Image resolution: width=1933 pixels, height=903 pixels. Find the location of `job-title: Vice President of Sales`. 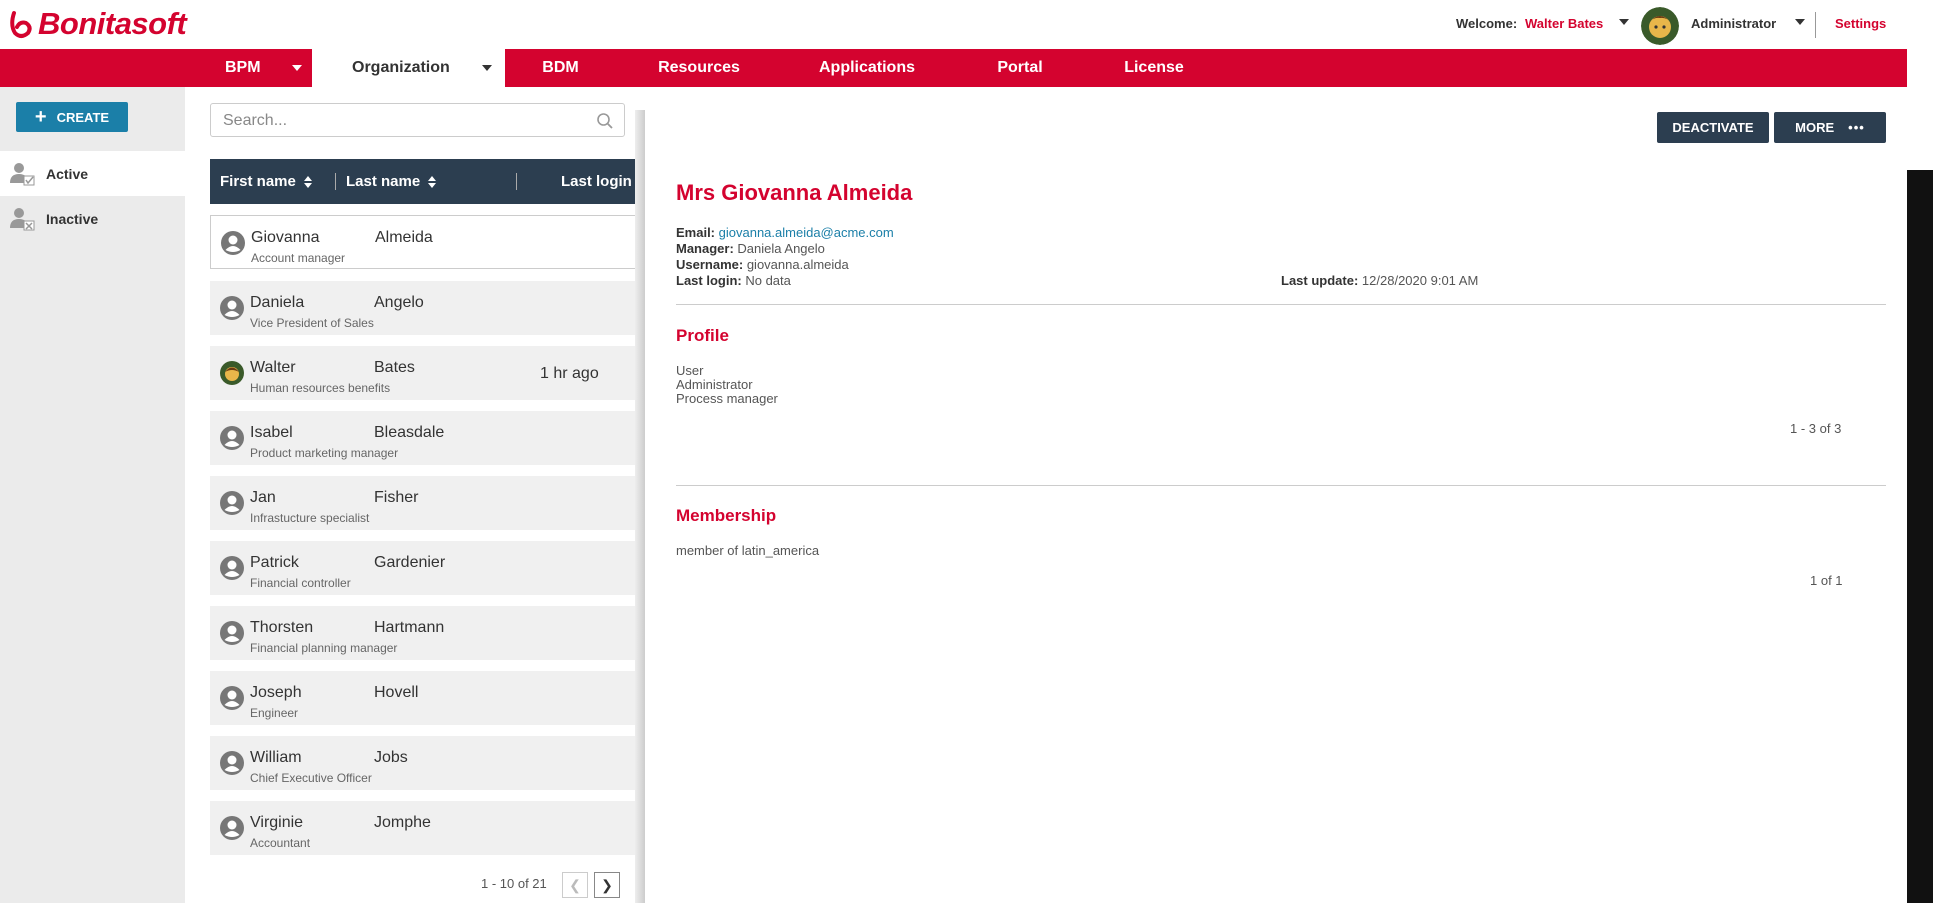

job-title: Vice President of Sales is located at coordinates (312, 323).